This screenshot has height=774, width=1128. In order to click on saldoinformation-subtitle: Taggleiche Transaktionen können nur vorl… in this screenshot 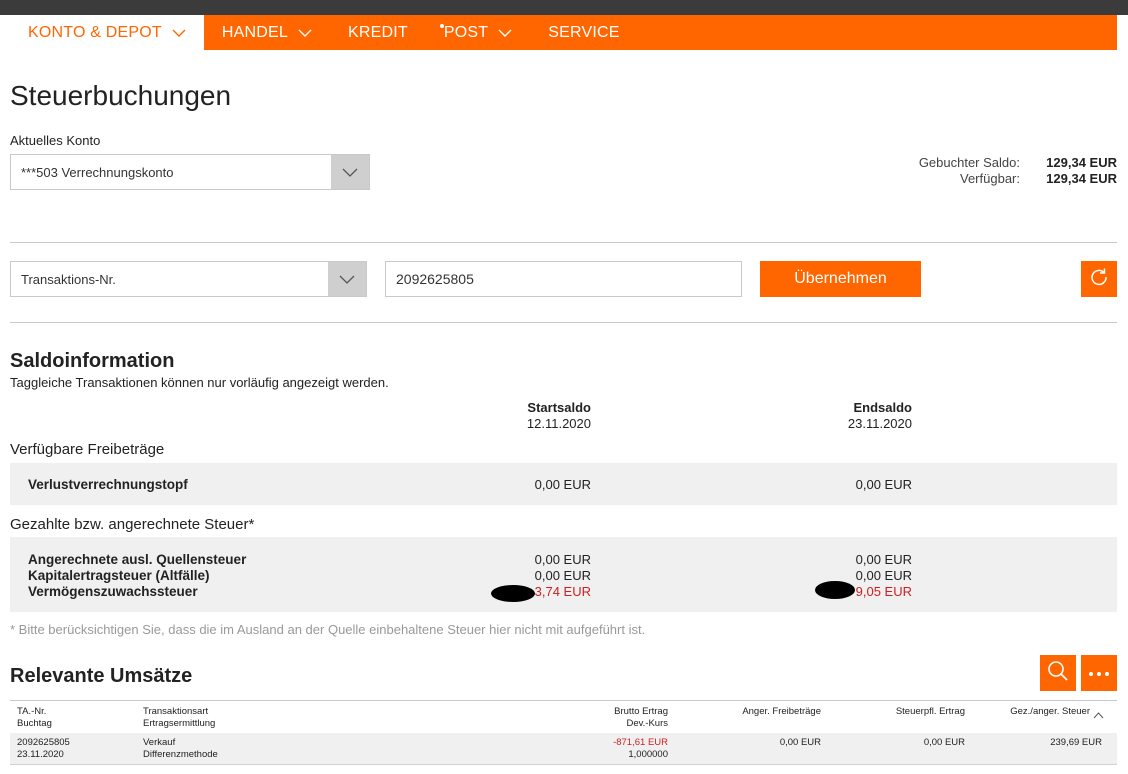, I will do `click(199, 382)`.